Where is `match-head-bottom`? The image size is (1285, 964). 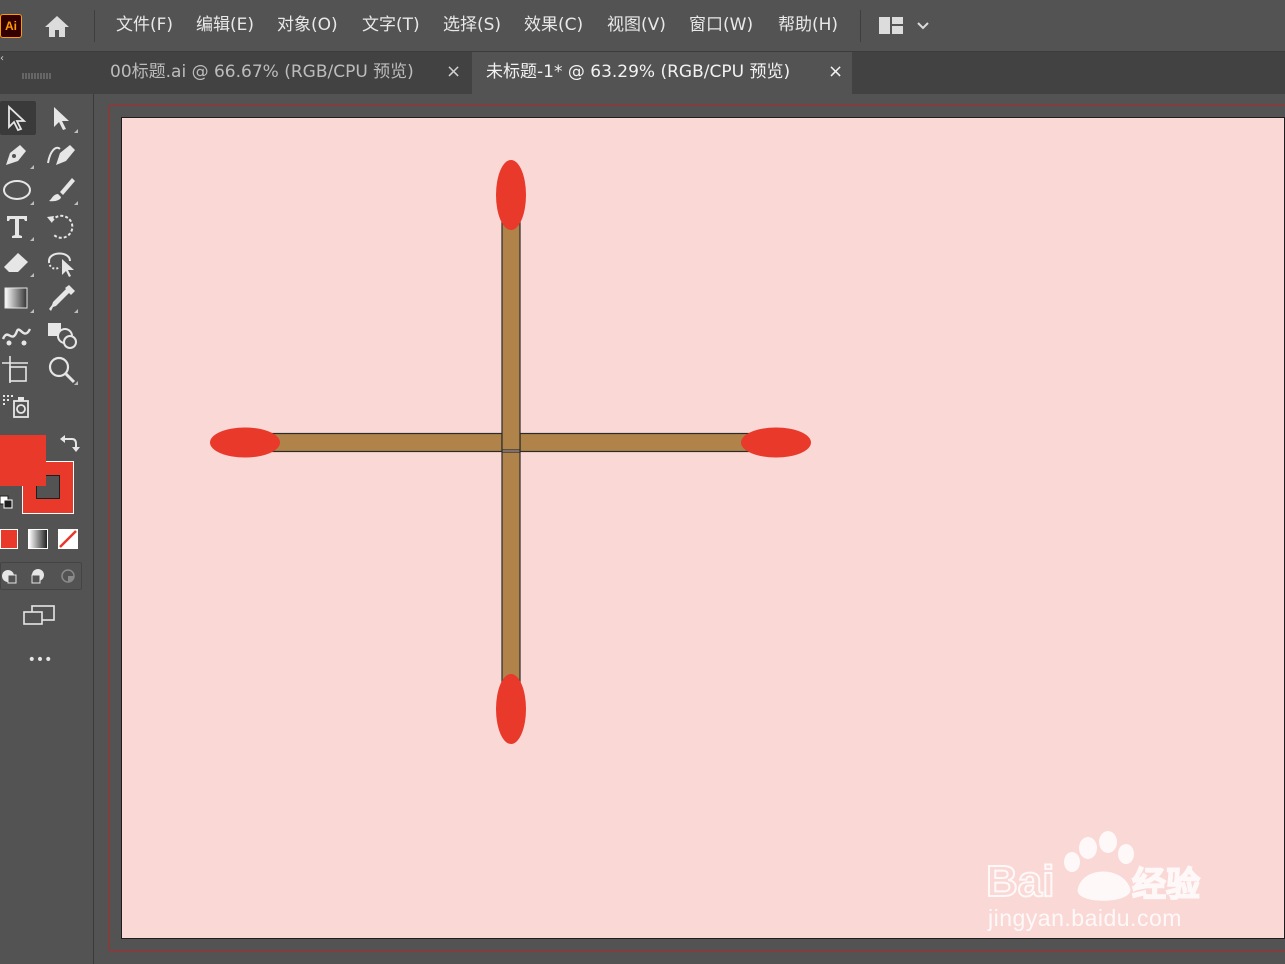
match-head-bottom is located at coordinates (511, 709).